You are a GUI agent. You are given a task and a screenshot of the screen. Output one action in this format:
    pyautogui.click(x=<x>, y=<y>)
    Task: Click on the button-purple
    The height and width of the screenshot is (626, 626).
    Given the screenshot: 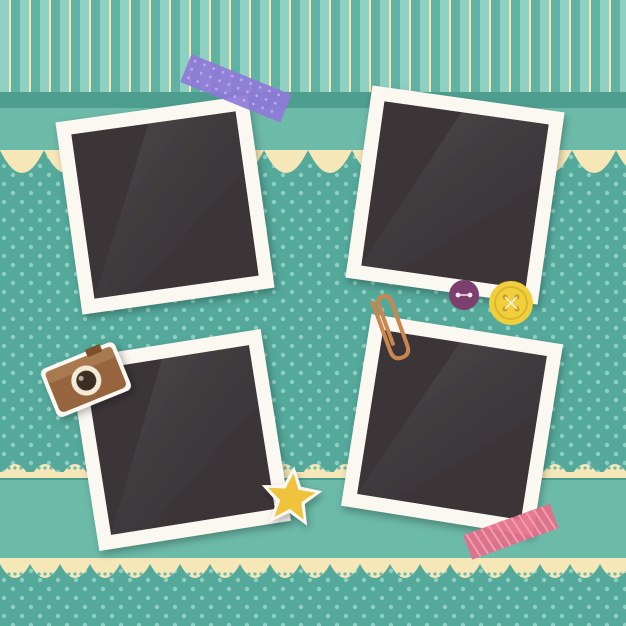 What is the action you would take?
    pyautogui.click(x=464, y=295)
    